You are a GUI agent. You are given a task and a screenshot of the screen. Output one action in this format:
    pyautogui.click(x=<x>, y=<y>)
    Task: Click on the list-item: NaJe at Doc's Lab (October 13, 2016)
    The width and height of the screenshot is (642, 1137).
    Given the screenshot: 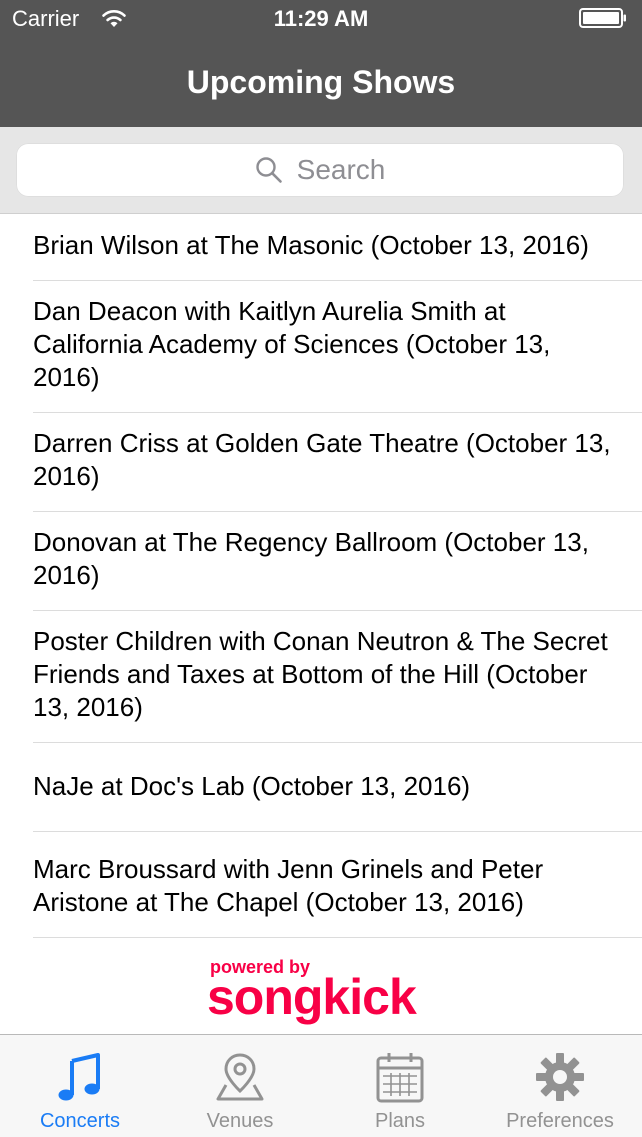 What is the action you would take?
    pyautogui.click(x=321, y=787)
    